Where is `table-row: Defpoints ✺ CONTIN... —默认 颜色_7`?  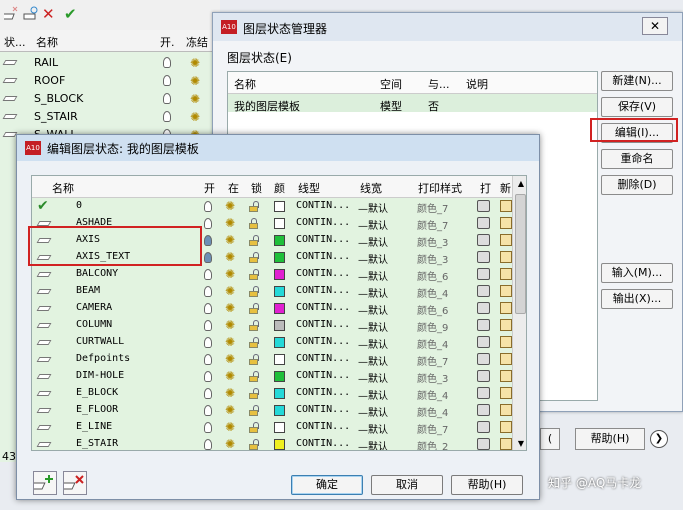 table-row: Defpoints ✺ CONTIN... —默认 颜色_7 is located at coordinates (272, 359).